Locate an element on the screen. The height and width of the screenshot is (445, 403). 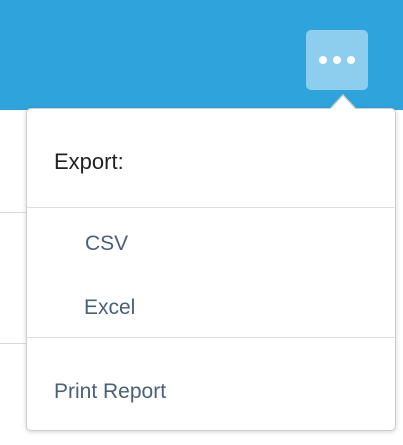
more-horizontal-icon is located at coordinates (337, 60).